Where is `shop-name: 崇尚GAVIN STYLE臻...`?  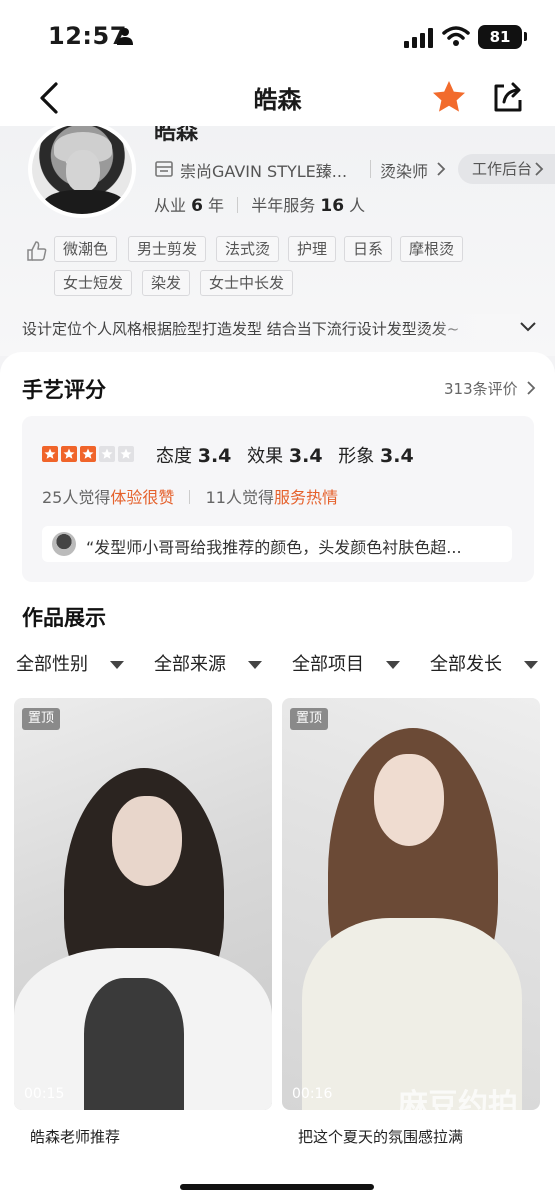
shop-name: 崇尚GAVIN STYLE臻... is located at coordinates (264, 171).